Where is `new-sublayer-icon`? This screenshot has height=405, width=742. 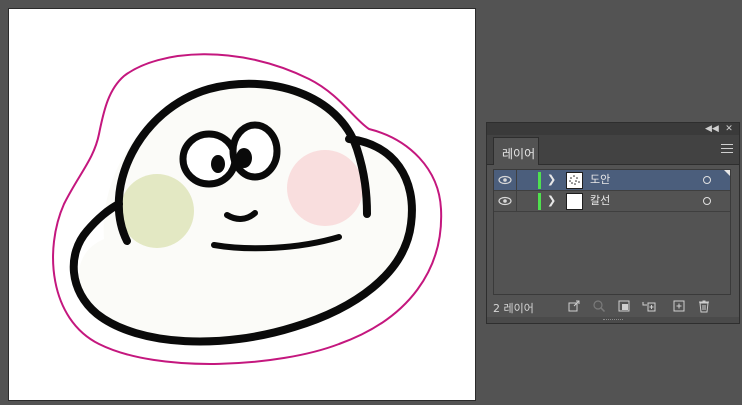 new-sublayer-icon is located at coordinates (649, 306).